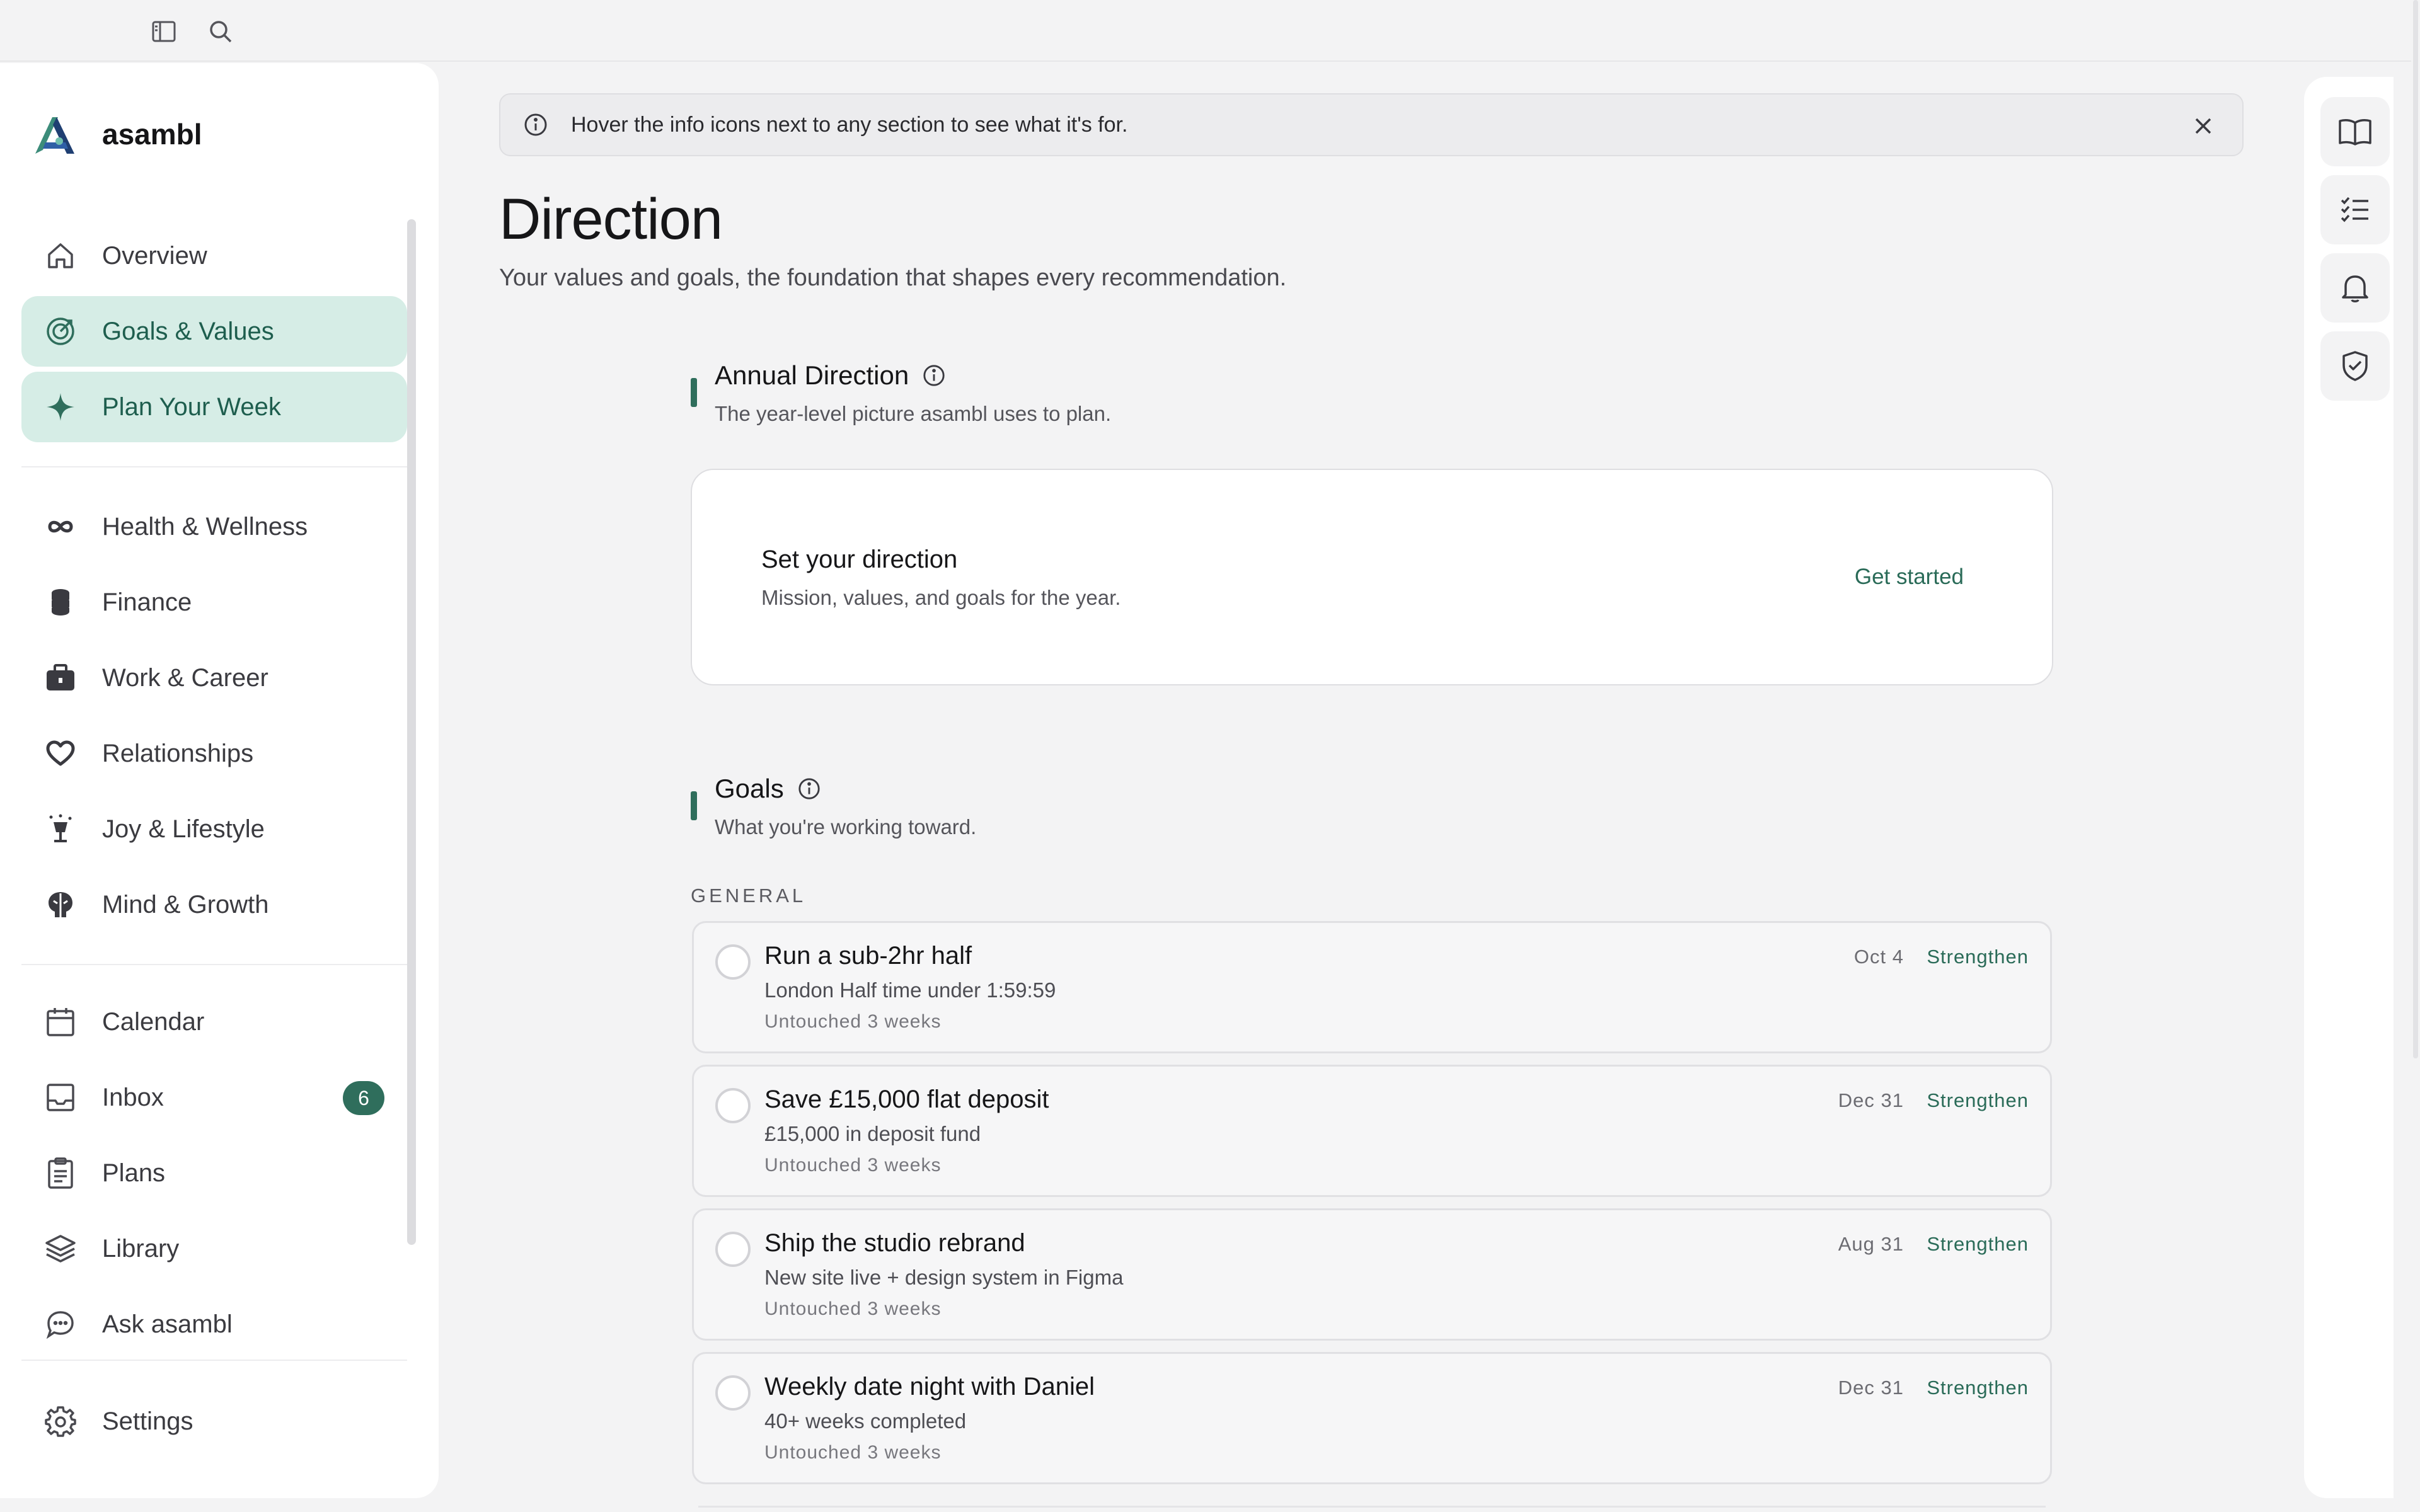  What do you see at coordinates (846, 827) in the screenshot?
I see `section-description: What you're working toward.` at bounding box center [846, 827].